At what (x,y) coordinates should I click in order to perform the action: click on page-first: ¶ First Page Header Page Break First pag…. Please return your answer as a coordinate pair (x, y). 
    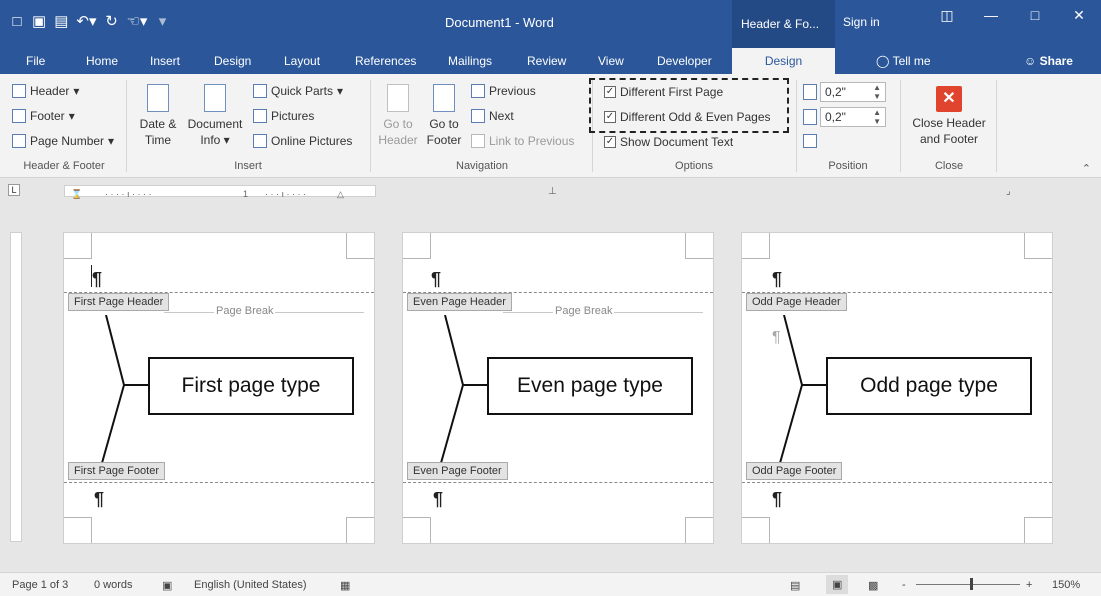
    Looking at the image, I should click on (219, 388).